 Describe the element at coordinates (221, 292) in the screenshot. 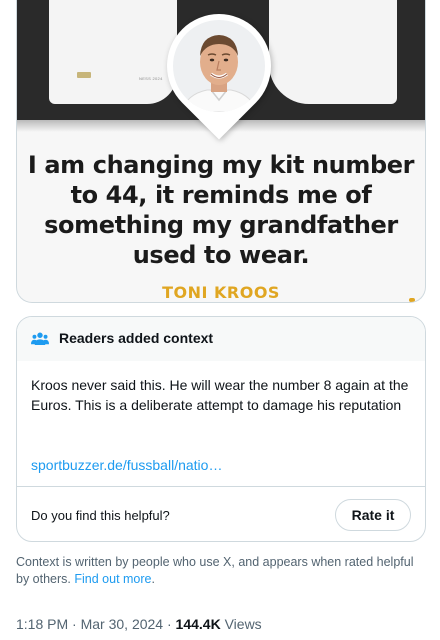

I see `quote-author: TONI KROOS` at that location.